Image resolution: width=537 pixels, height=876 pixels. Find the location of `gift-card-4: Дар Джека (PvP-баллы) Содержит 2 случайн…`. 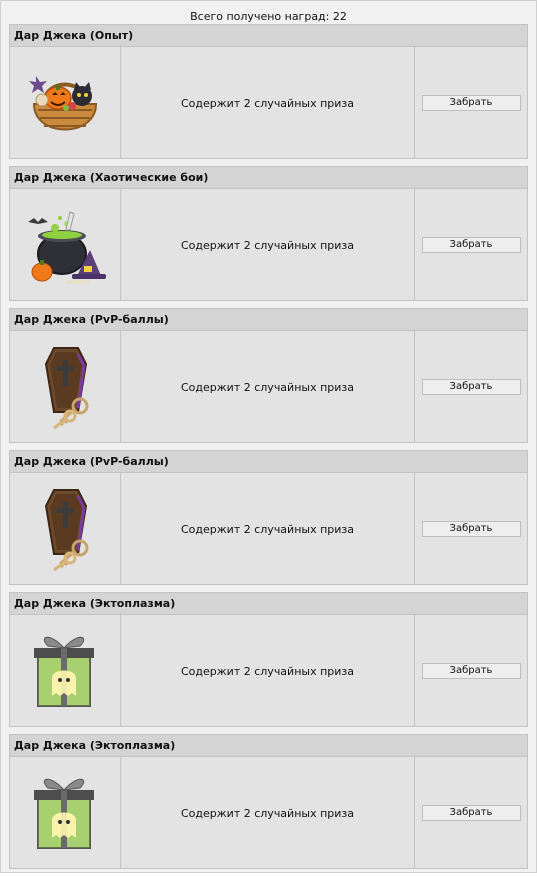

gift-card-4: Дар Джека (PvP-баллы) Содержит 2 случайн… is located at coordinates (268, 517).